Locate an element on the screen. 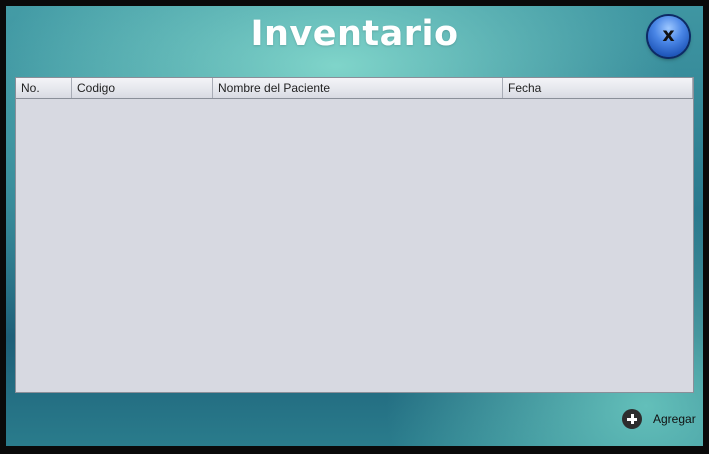 The height and width of the screenshot is (454, 709). window-title: Inventario is located at coordinates (354, 34).